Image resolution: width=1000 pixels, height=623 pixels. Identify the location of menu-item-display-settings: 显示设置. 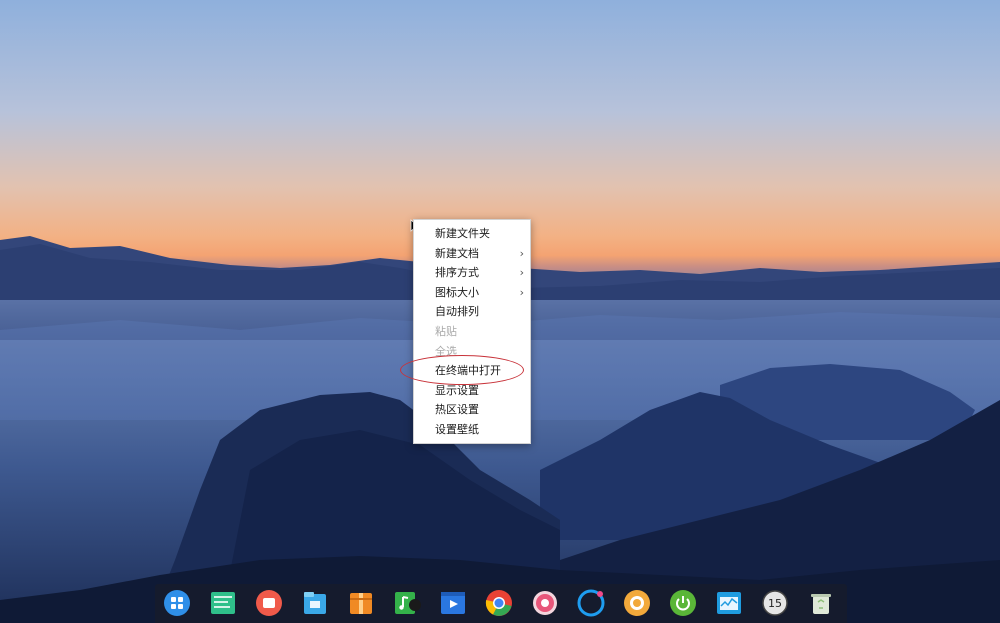
(472, 391).